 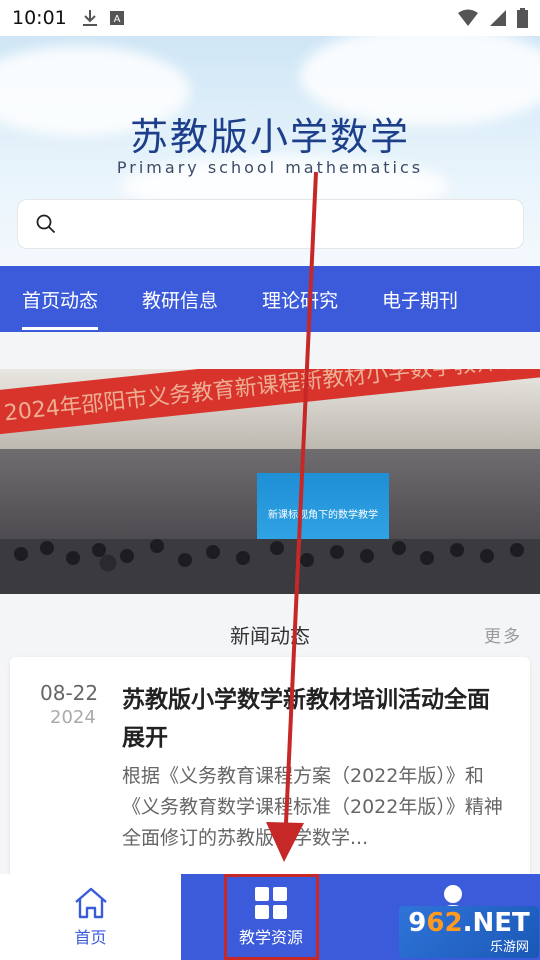 I want to click on news-section-title: 新闻动态, so click(x=270, y=636).